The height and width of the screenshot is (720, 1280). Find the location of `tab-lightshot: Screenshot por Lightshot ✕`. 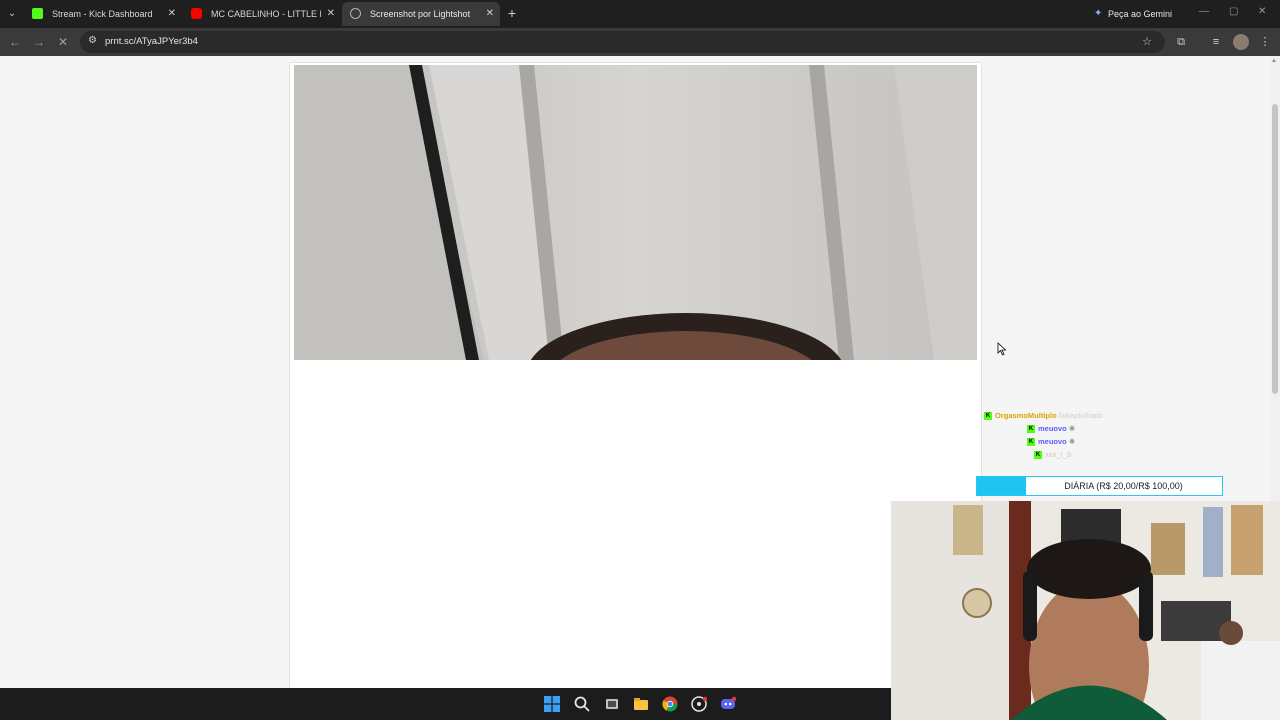

tab-lightshot: Screenshot por Lightshot ✕ is located at coordinates (421, 14).